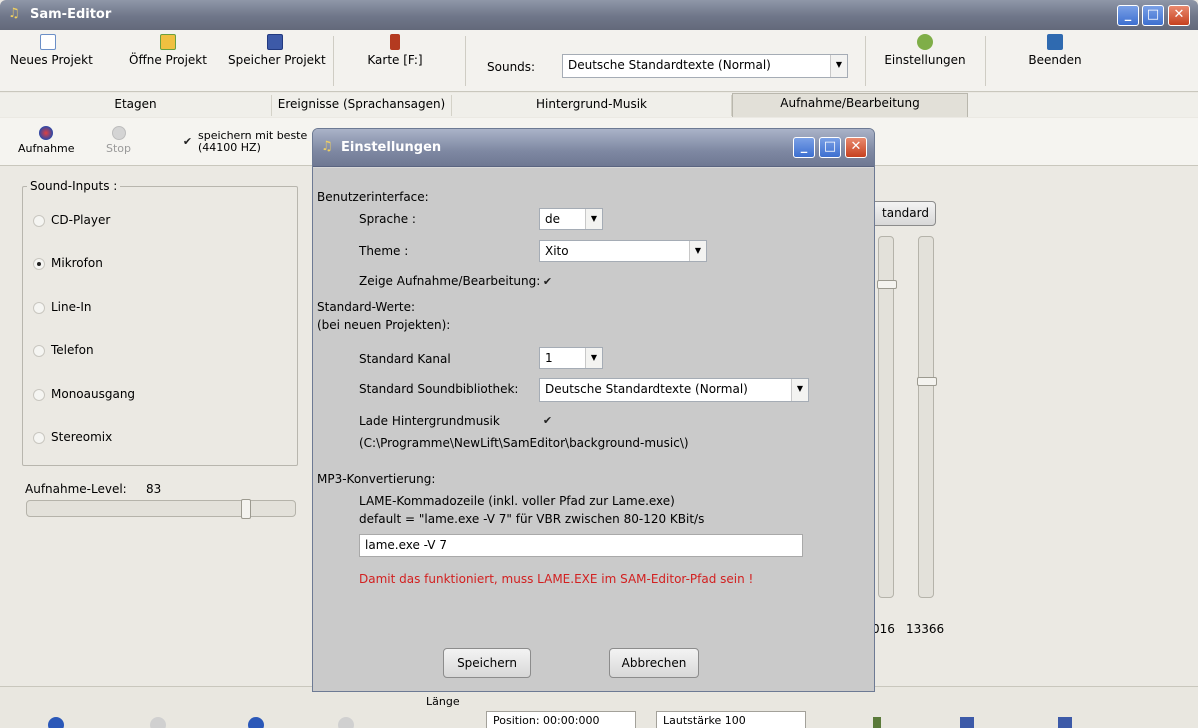 This screenshot has height=728, width=1198. What do you see at coordinates (187, 142) in the screenshot?
I see `save-best-checkbox: ✔` at bounding box center [187, 142].